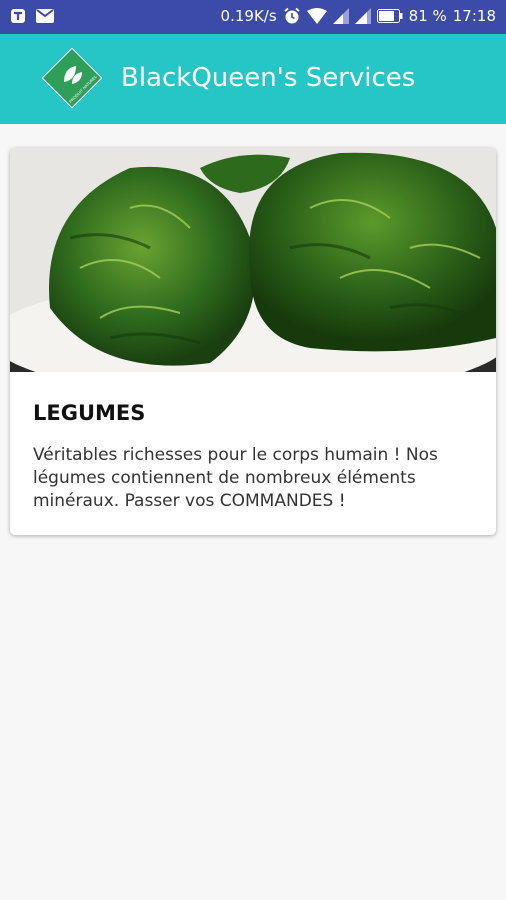 The height and width of the screenshot is (900, 506). Describe the element at coordinates (248, 16) in the screenshot. I see `network-speed: 0.19K/s` at that location.